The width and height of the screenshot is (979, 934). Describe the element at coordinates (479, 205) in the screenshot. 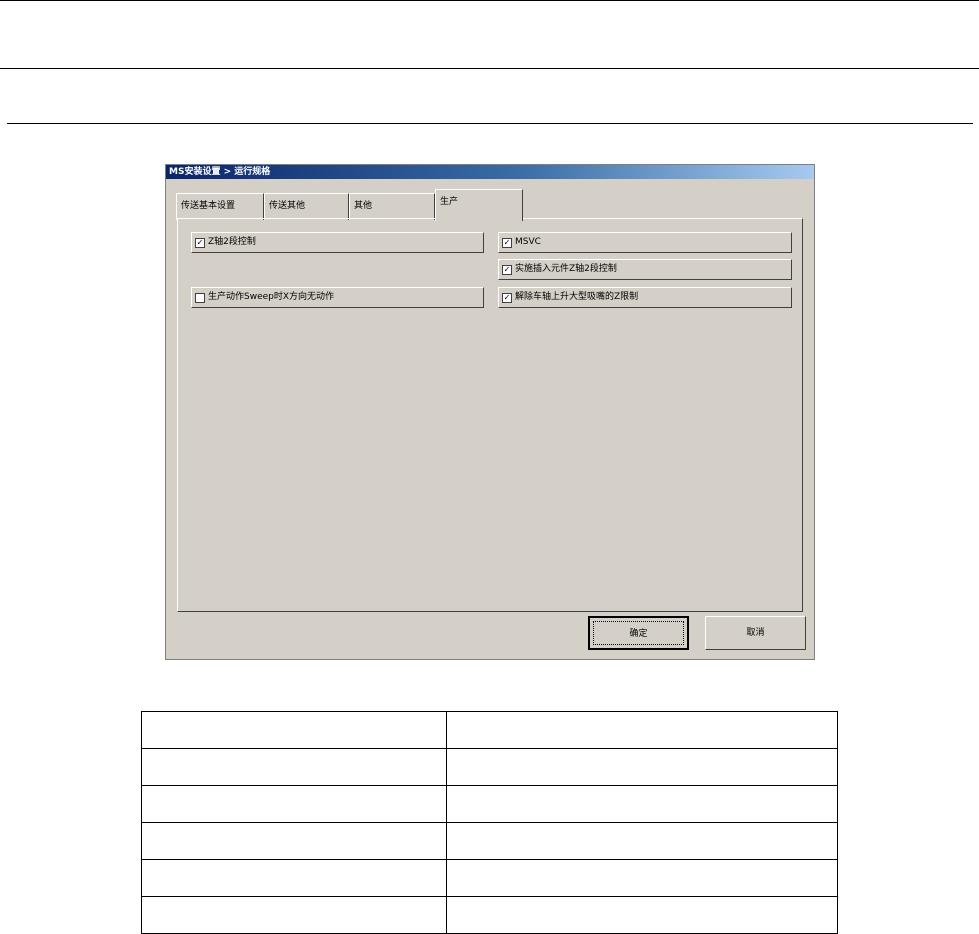

I see `tab-production: 生产` at that location.